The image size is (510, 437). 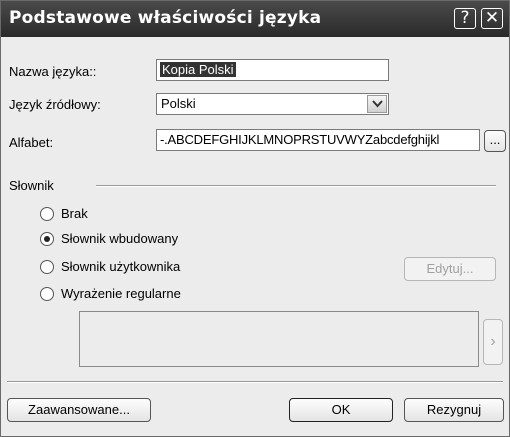 What do you see at coordinates (178, 103) in the screenshot?
I see `source-language-value: Polski` at bounding box center [178, 103].